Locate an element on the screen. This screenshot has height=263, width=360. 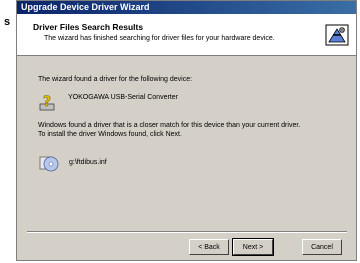
cancel-button: Cancel is located at coordinates (322, 247).